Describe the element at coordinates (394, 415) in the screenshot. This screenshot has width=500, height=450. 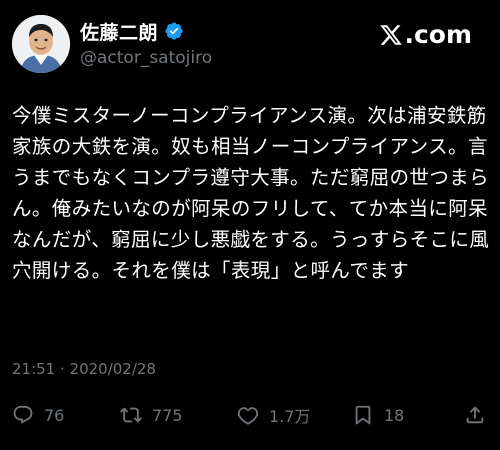
I see `bookmark-count: 18` at that location.